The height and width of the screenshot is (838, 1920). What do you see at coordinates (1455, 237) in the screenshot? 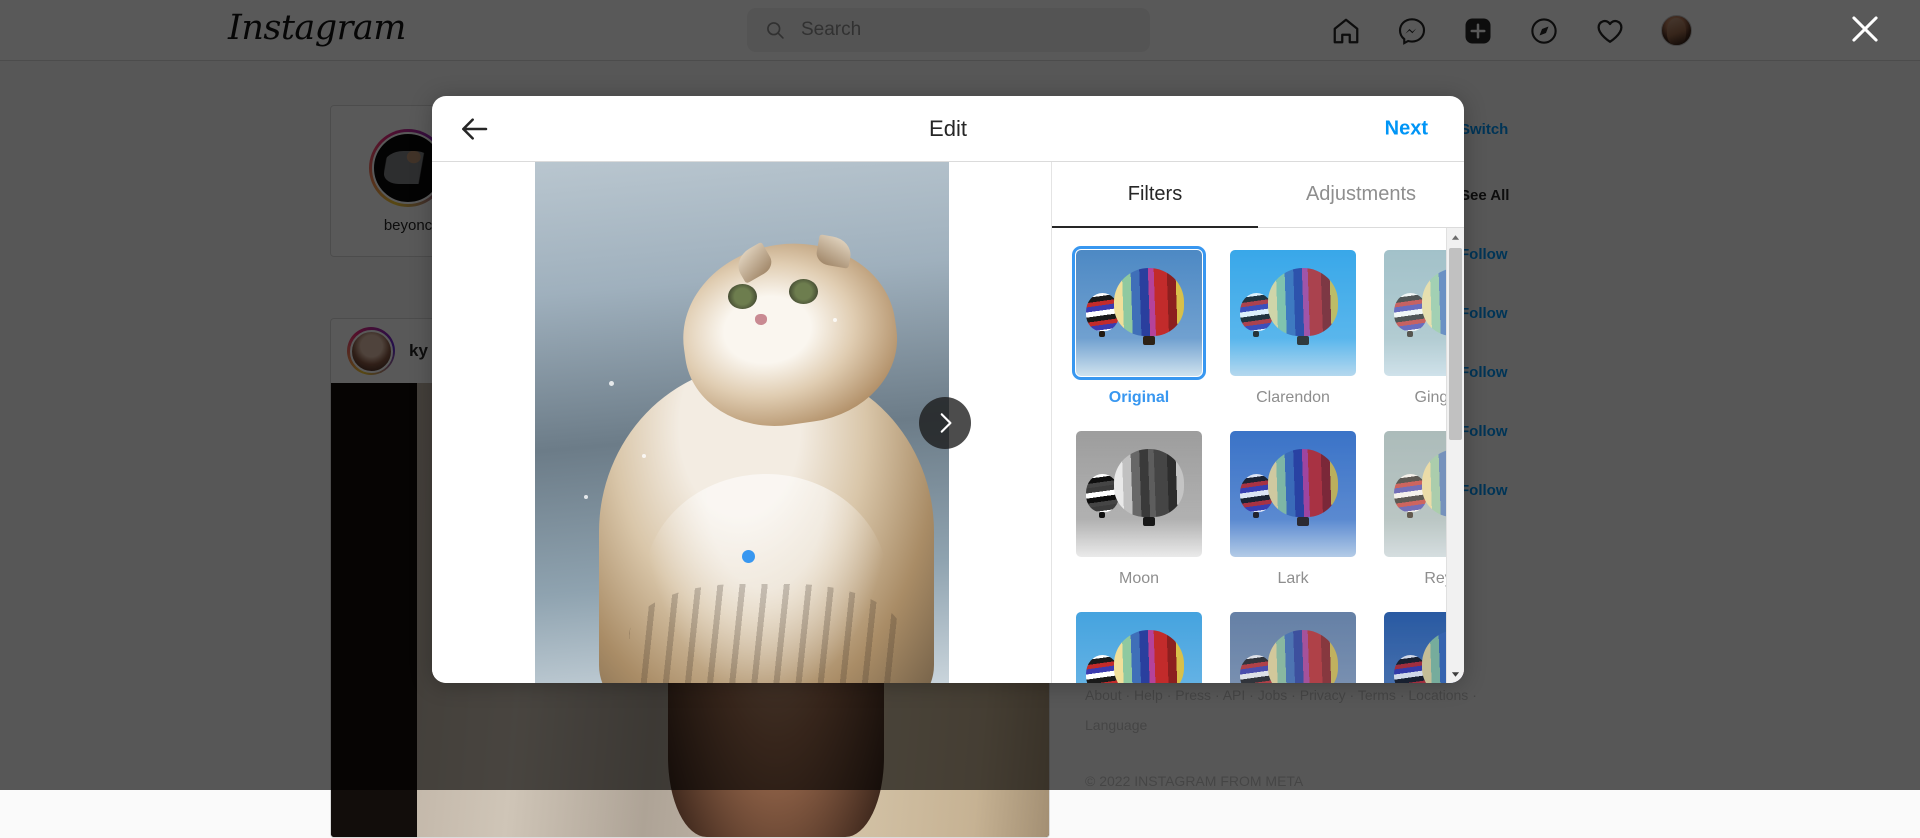
I see `scroll-up-icon` at bounding box center [1455, 237].